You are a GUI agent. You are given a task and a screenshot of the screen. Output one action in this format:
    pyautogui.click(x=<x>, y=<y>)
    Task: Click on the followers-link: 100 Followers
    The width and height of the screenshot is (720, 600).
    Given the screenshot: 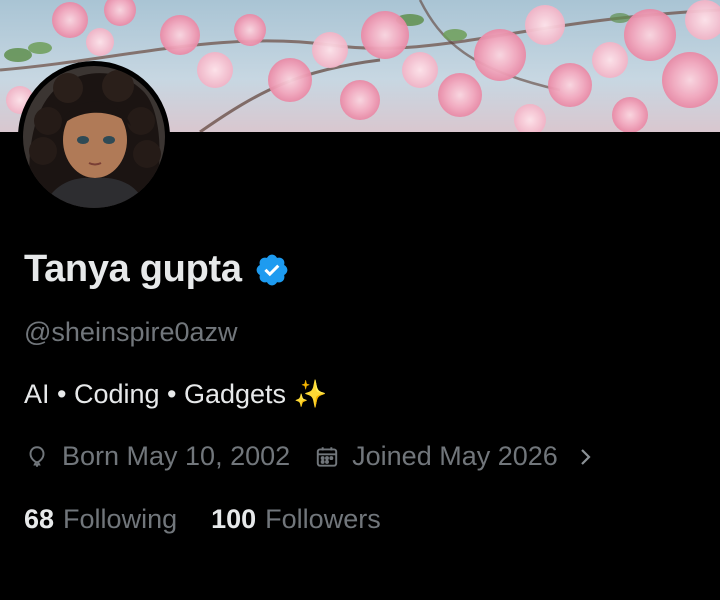 What is the action you would take?
    pyautogui.click(x=296, y=519)
    